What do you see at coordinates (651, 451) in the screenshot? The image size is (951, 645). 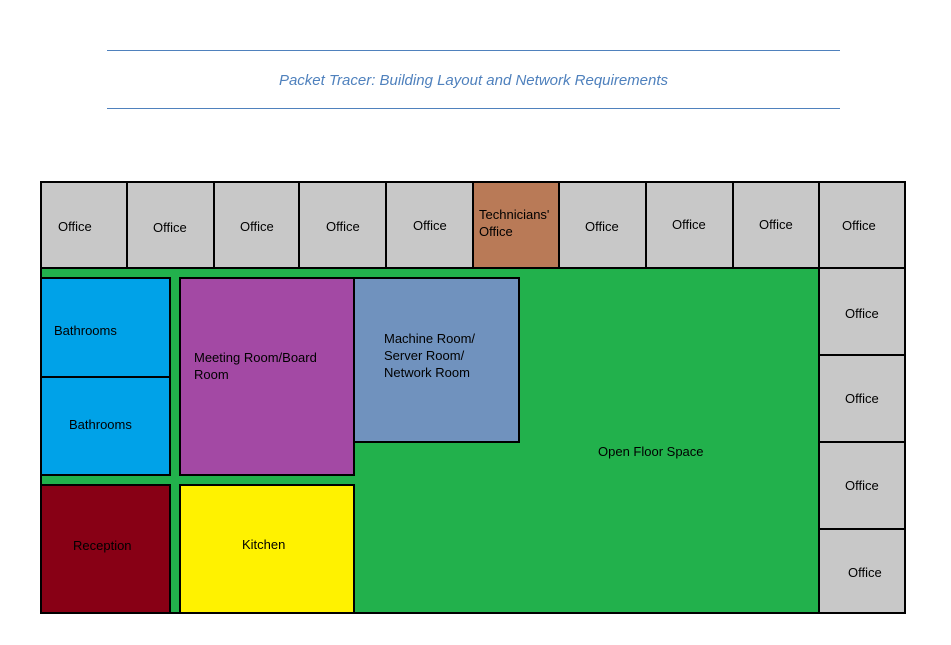 I see `open-floor-label: Open Floor Space` at bounding box center [651, 451].